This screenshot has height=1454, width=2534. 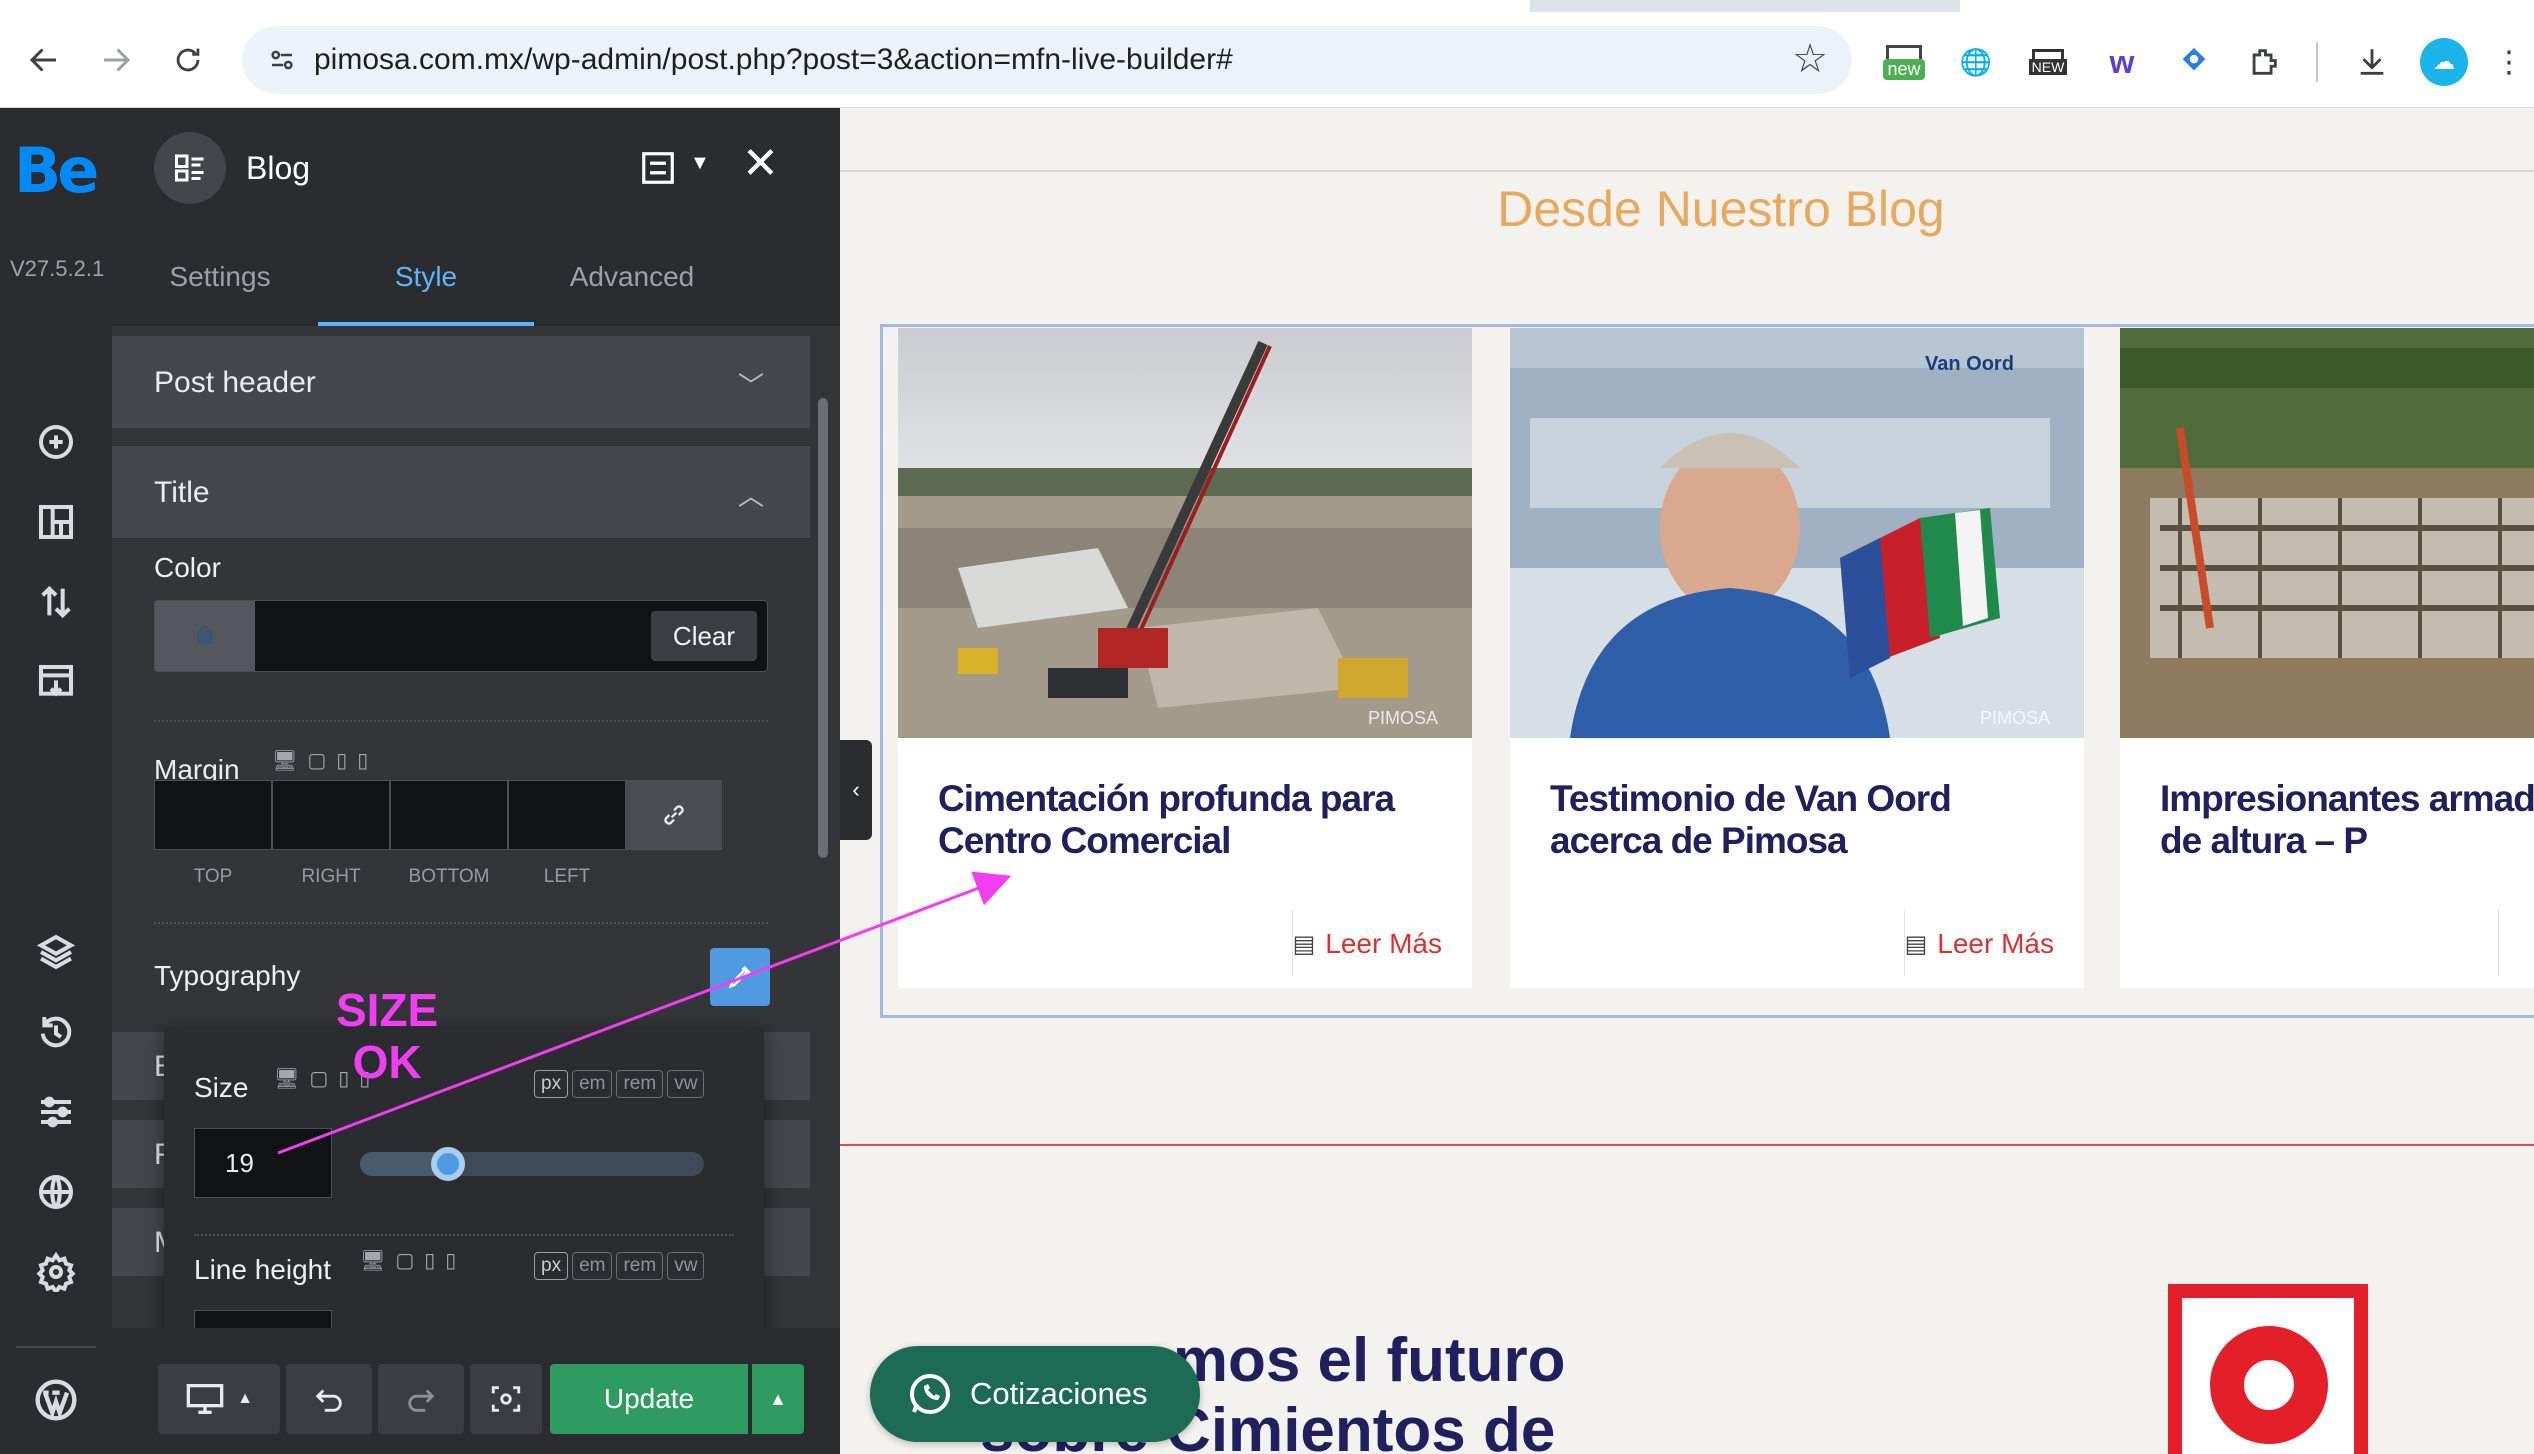 What do you see at coordinates (1800, 820) in the screenshot?
I see `post-title: Testimonio de Van Oord acerca de Pimosa` at bounding box center [1800, 820].